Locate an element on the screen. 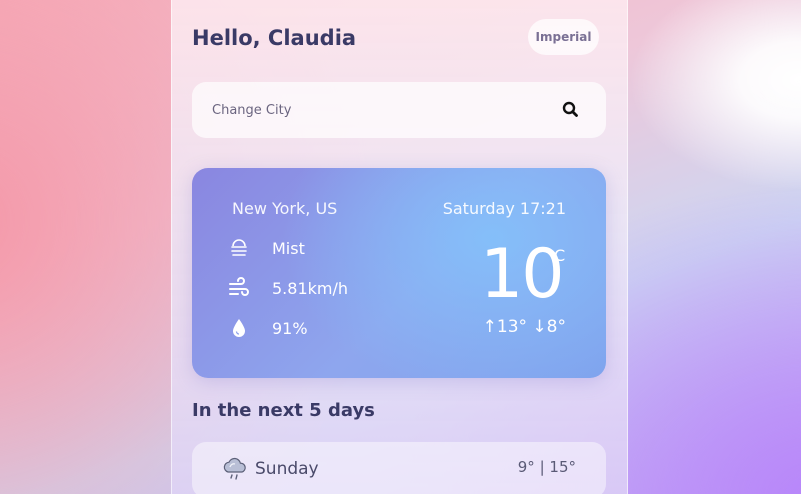 The image size is (801, 494). city-search-input is located at coordinates (372, 110).